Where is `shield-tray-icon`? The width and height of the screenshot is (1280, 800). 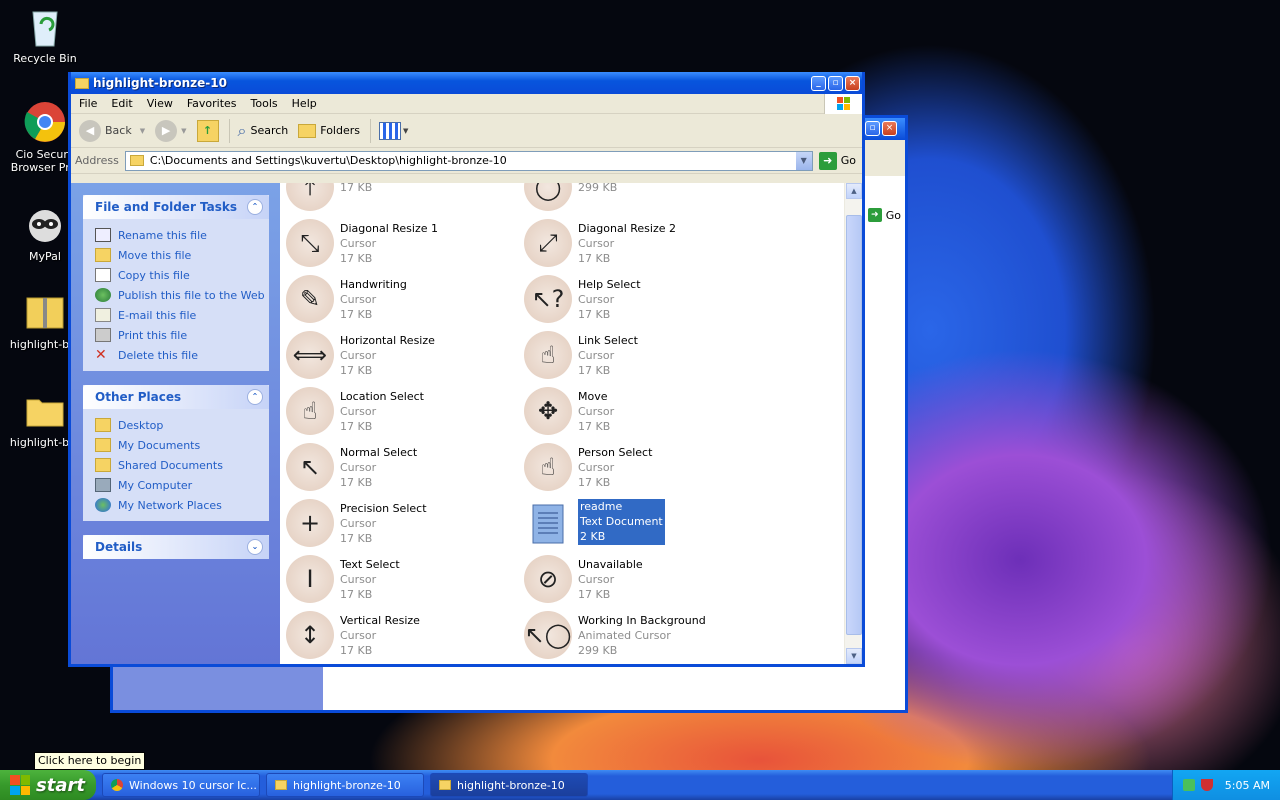
shield-tray-icon is located at coordinates (1206, 785).